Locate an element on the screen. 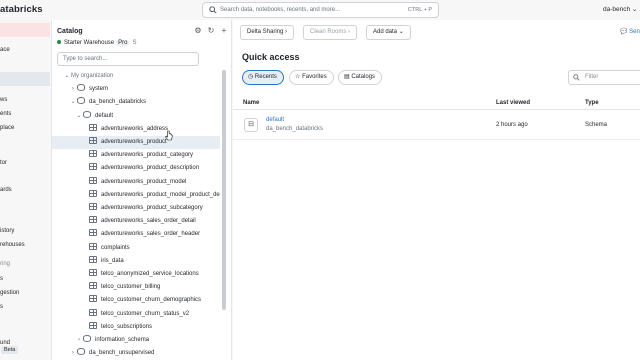 The height and width of the screenshot is (360, 640). warehouse-selector: Starter Warehouse Pro S is located at coordinates (97, 43).